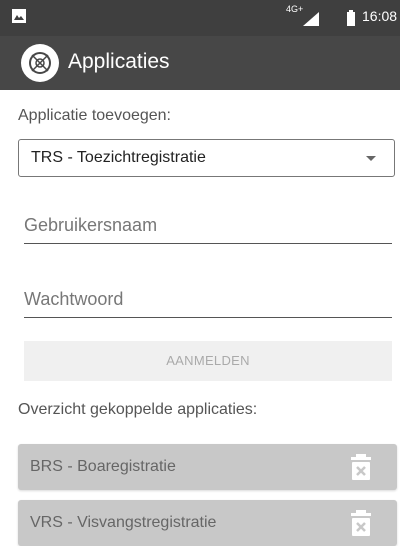  Describe the element at coordinates (94, 115) in the screenshot. I see `add-application-label: Applicatie toevoegen:` at that location.